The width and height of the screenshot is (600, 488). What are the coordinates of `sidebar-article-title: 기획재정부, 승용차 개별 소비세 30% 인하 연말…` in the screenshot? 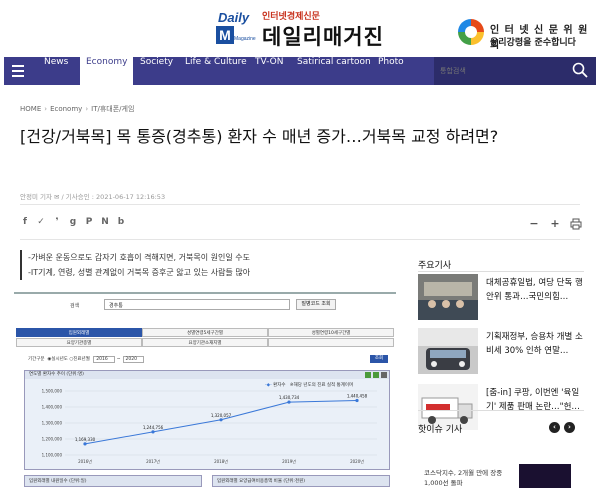 It's located at (535, 344).